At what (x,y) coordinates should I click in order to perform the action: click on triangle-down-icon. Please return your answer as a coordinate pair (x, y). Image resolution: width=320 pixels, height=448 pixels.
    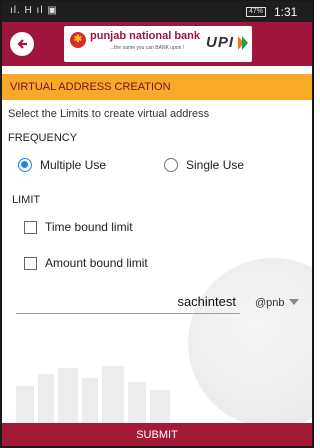
    Looking at the image, I should click on (294, 302).